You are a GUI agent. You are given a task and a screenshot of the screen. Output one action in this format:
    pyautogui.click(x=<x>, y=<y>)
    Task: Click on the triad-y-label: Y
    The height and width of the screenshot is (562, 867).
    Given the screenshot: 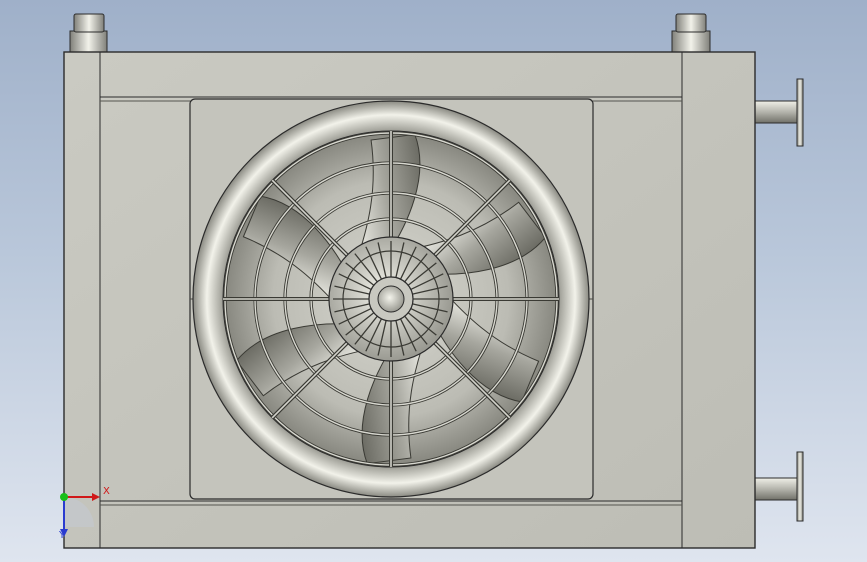 What is the action you would take?
    pyautogui.click(x=62, y=535)
    